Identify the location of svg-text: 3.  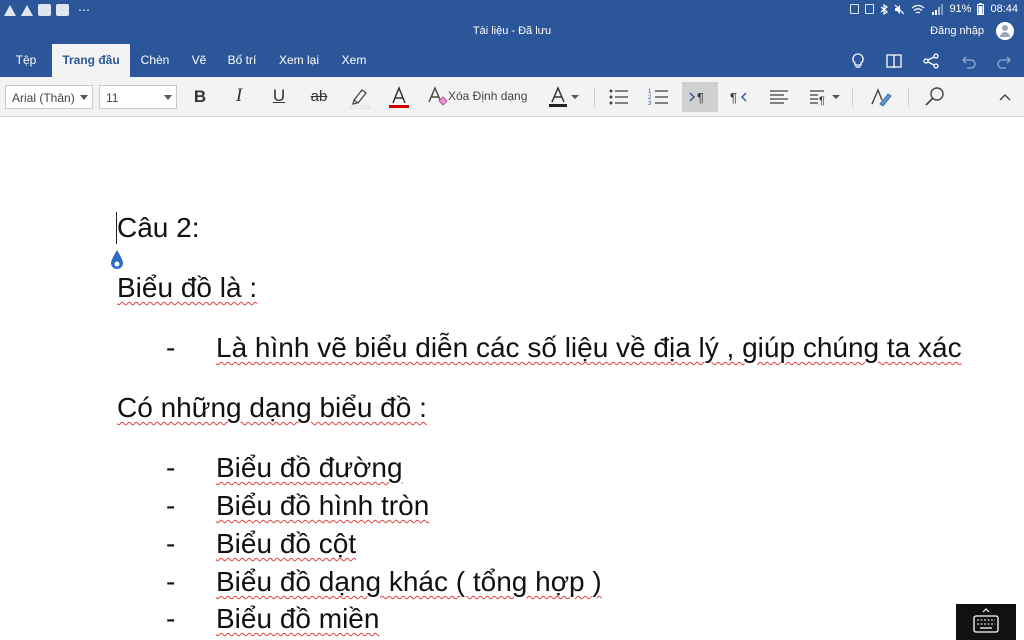
(650, 104).